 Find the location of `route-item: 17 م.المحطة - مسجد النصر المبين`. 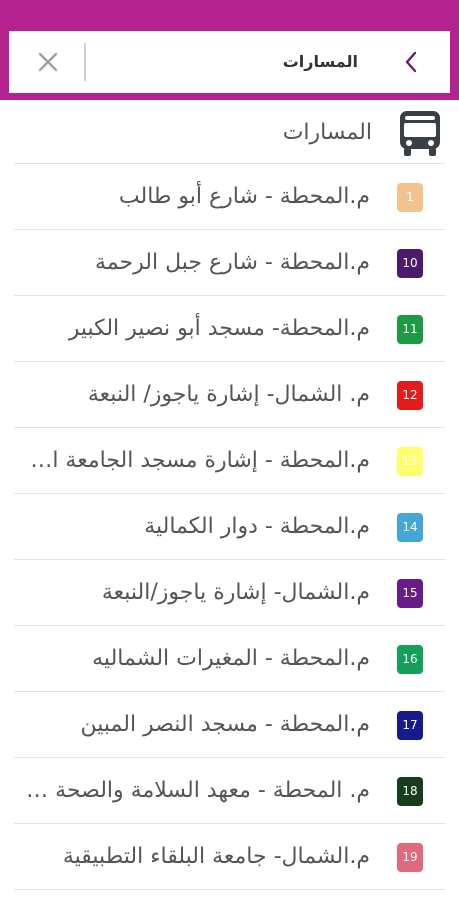

route-item: 17 م.المحطة - مسجد النصر المبين is located at coordinates (229, 725).